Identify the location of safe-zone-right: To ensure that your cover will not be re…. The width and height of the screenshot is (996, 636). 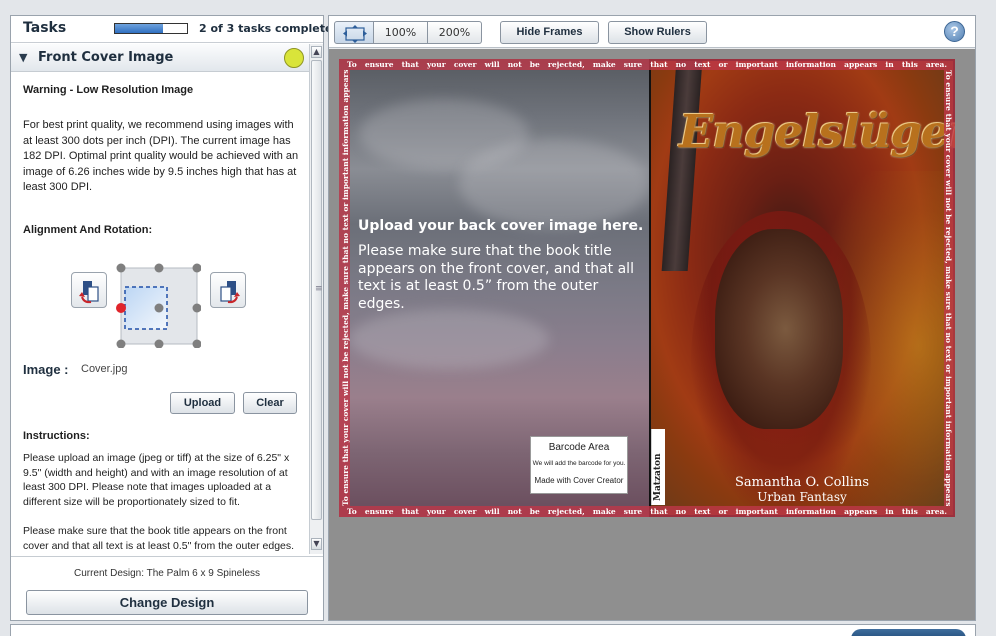
(949, 288).